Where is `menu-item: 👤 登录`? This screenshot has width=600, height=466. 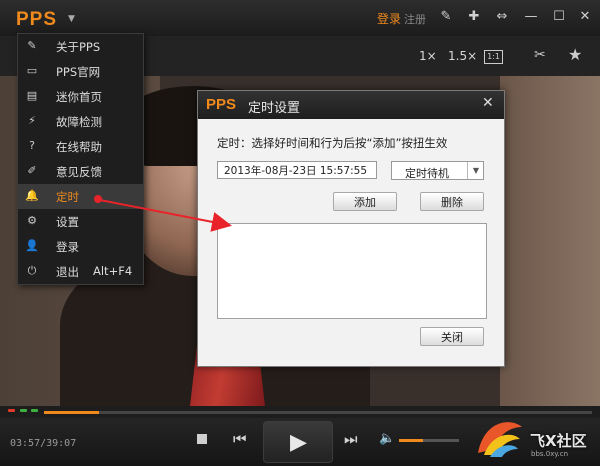
menu-item: 👤 登录 is located at coordinates (80, 246).